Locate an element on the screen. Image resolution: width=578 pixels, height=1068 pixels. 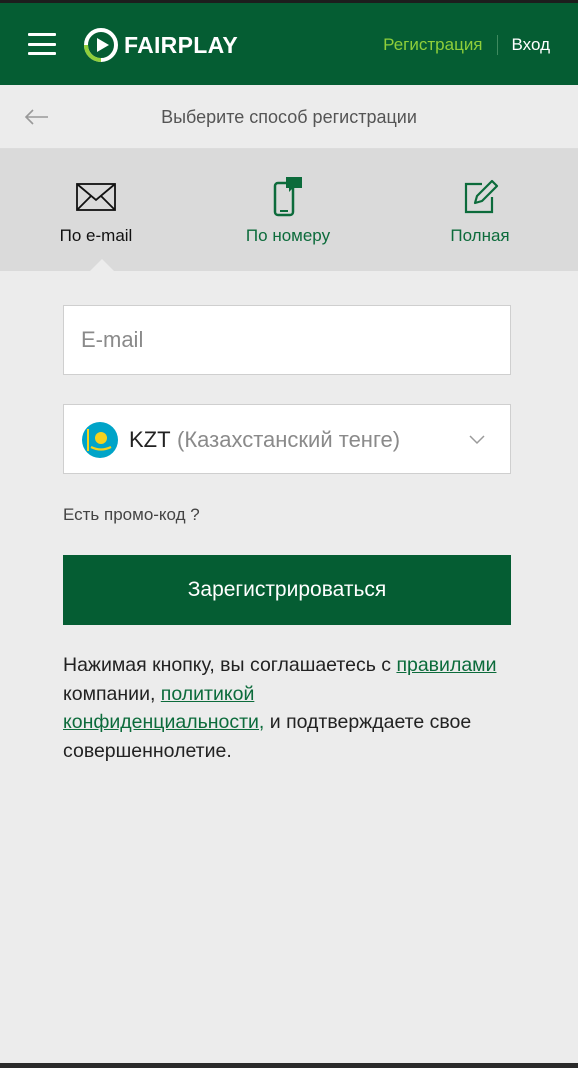
email-field is located at coordinates (287, 340).